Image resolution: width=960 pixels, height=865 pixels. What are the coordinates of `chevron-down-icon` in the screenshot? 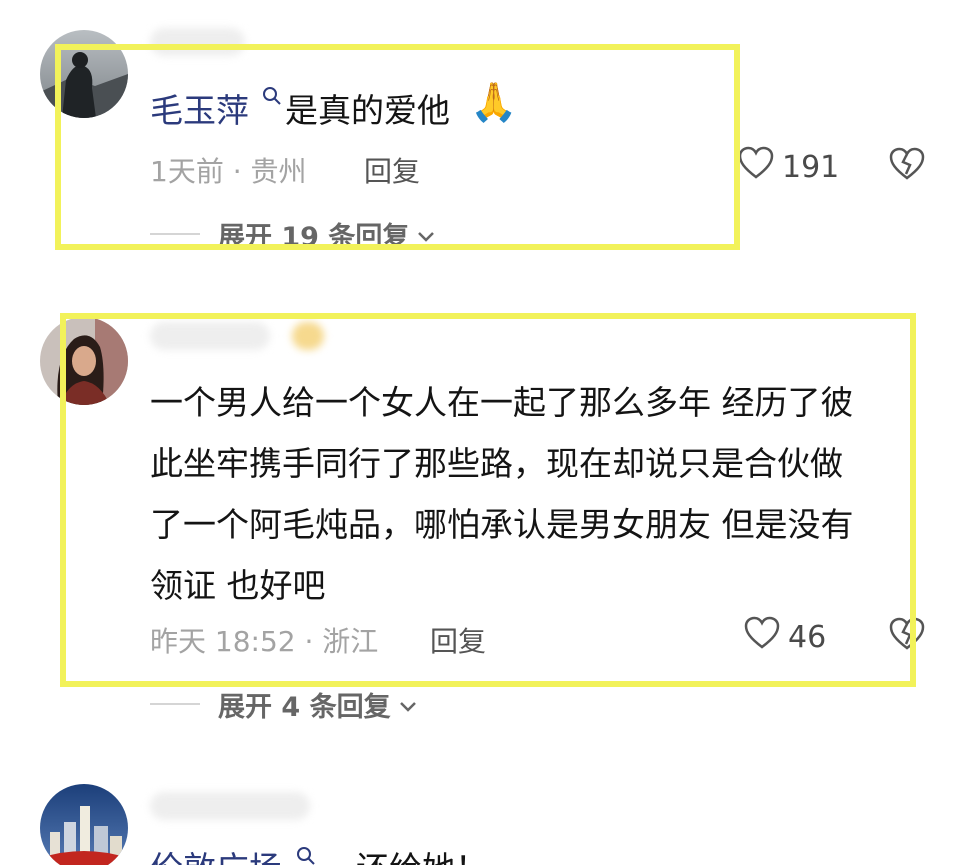 It's located at (408, 704).